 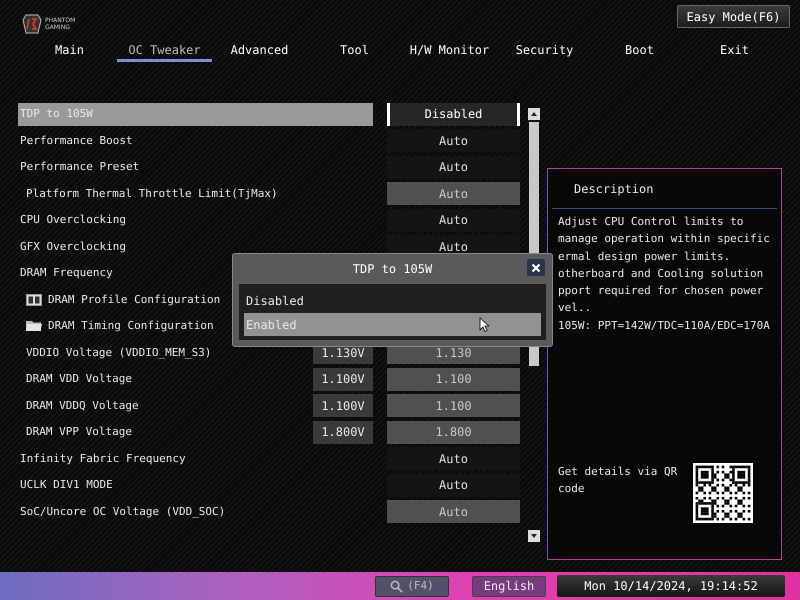 I want to click on description-title: Description, so click(x=614, y=189).